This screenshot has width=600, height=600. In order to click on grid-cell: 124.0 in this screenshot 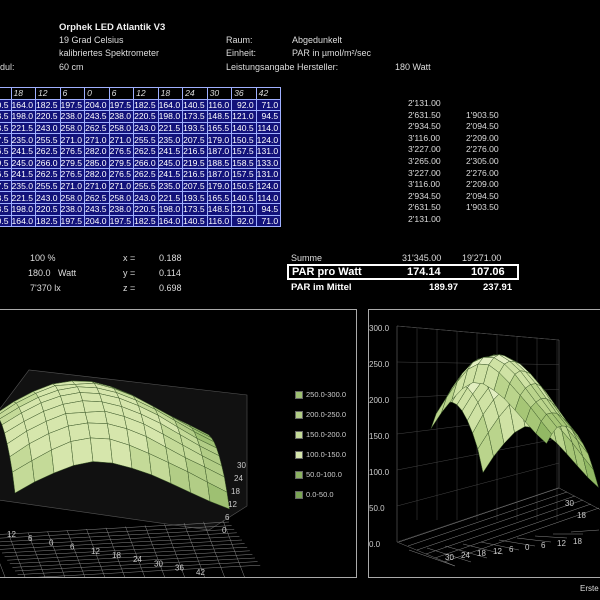, I will do `click(268, 139)`.